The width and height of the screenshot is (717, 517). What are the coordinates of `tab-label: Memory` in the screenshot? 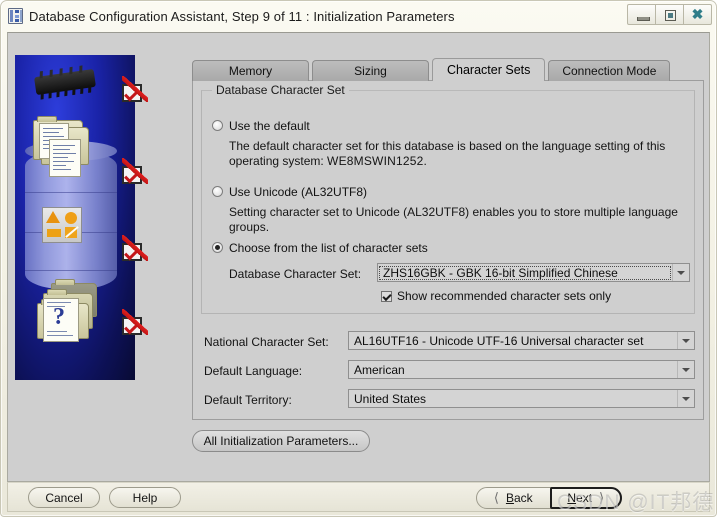 It's located at (250, 71).